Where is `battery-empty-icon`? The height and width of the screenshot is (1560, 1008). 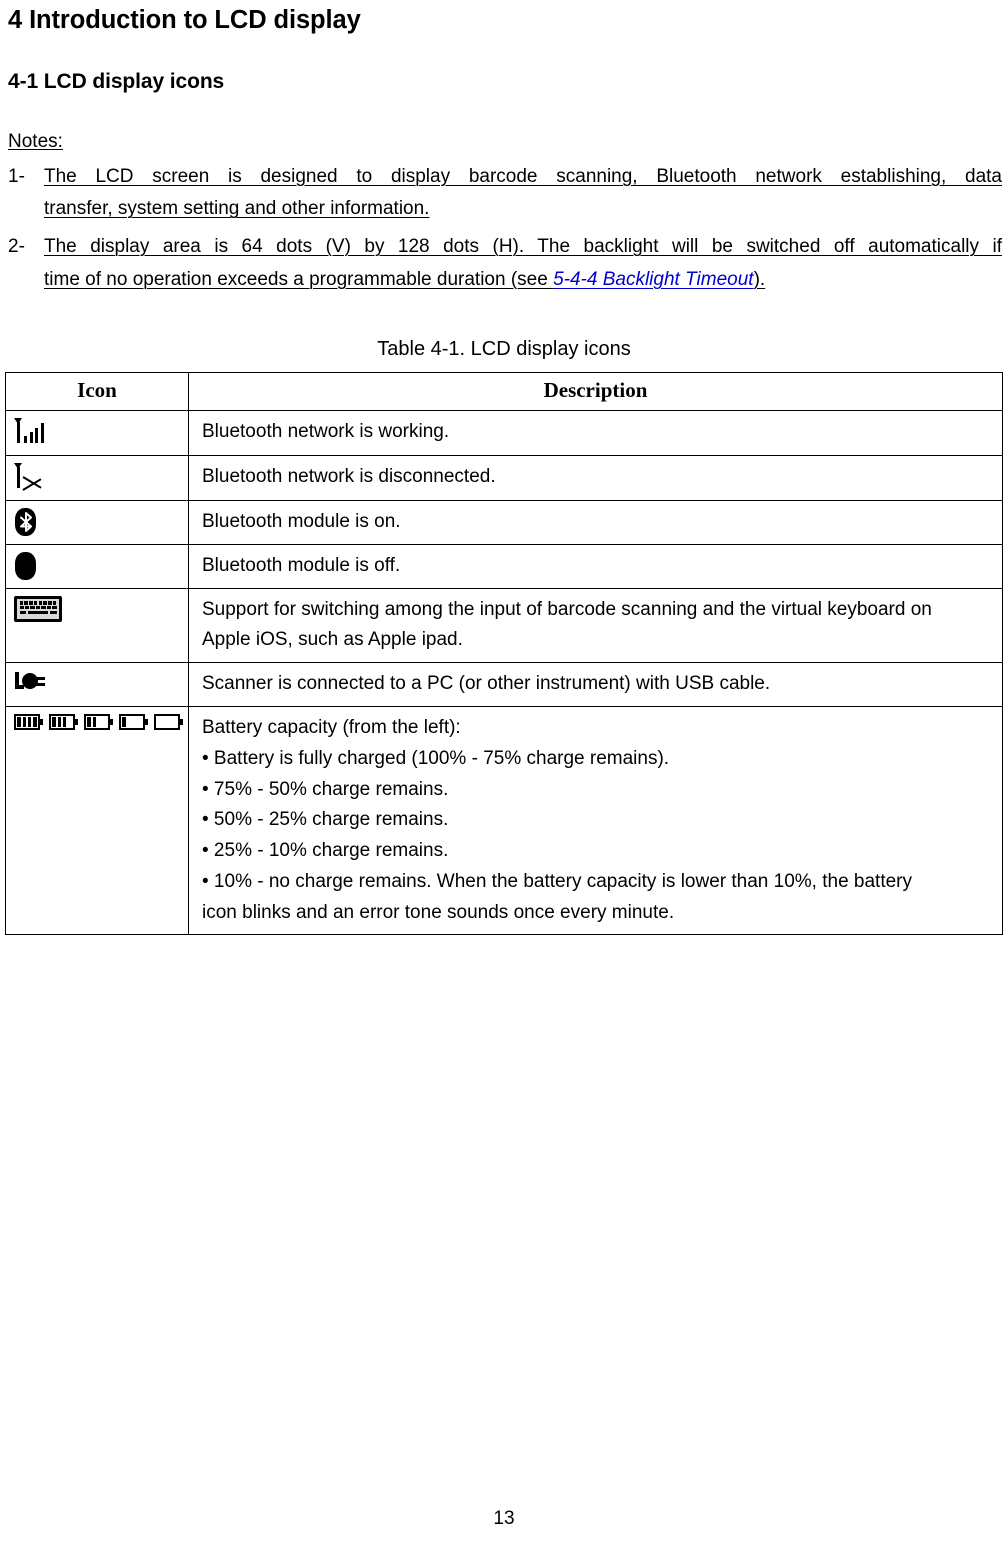
battery-empty-icon is located at coordinates (168, 722).